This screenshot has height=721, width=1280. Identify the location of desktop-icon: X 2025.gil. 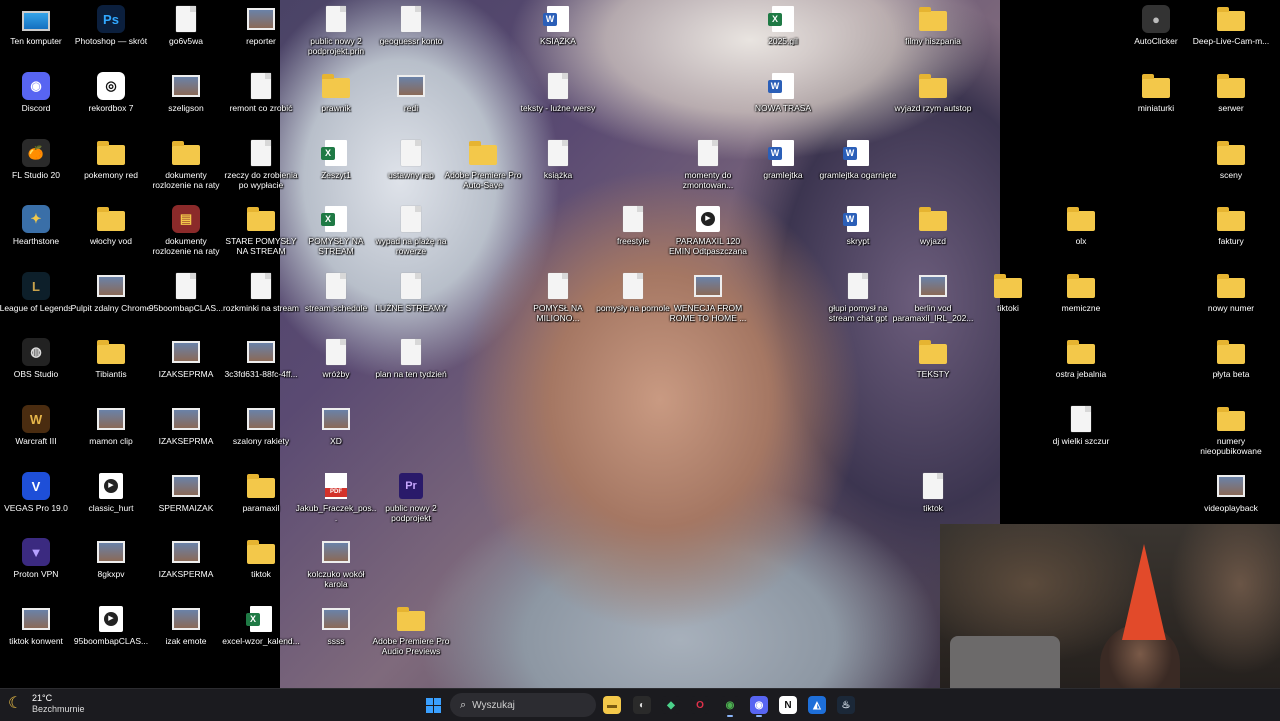
(783, 32).